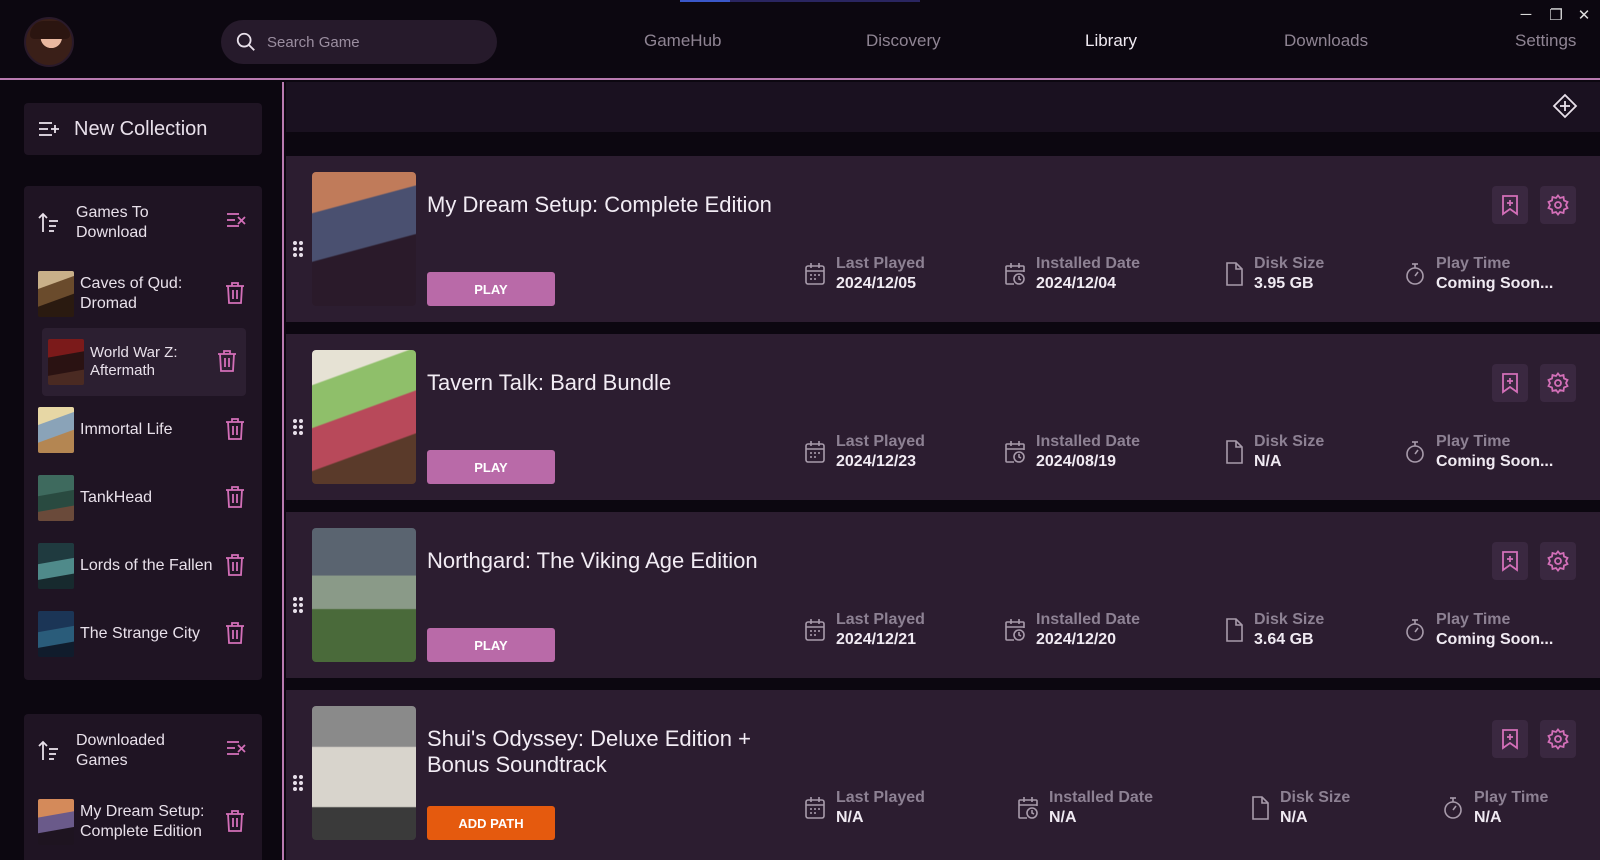 The image size is (1600, 860). I want to click on stat-value: 3.64 GB, so click(1284, 639).